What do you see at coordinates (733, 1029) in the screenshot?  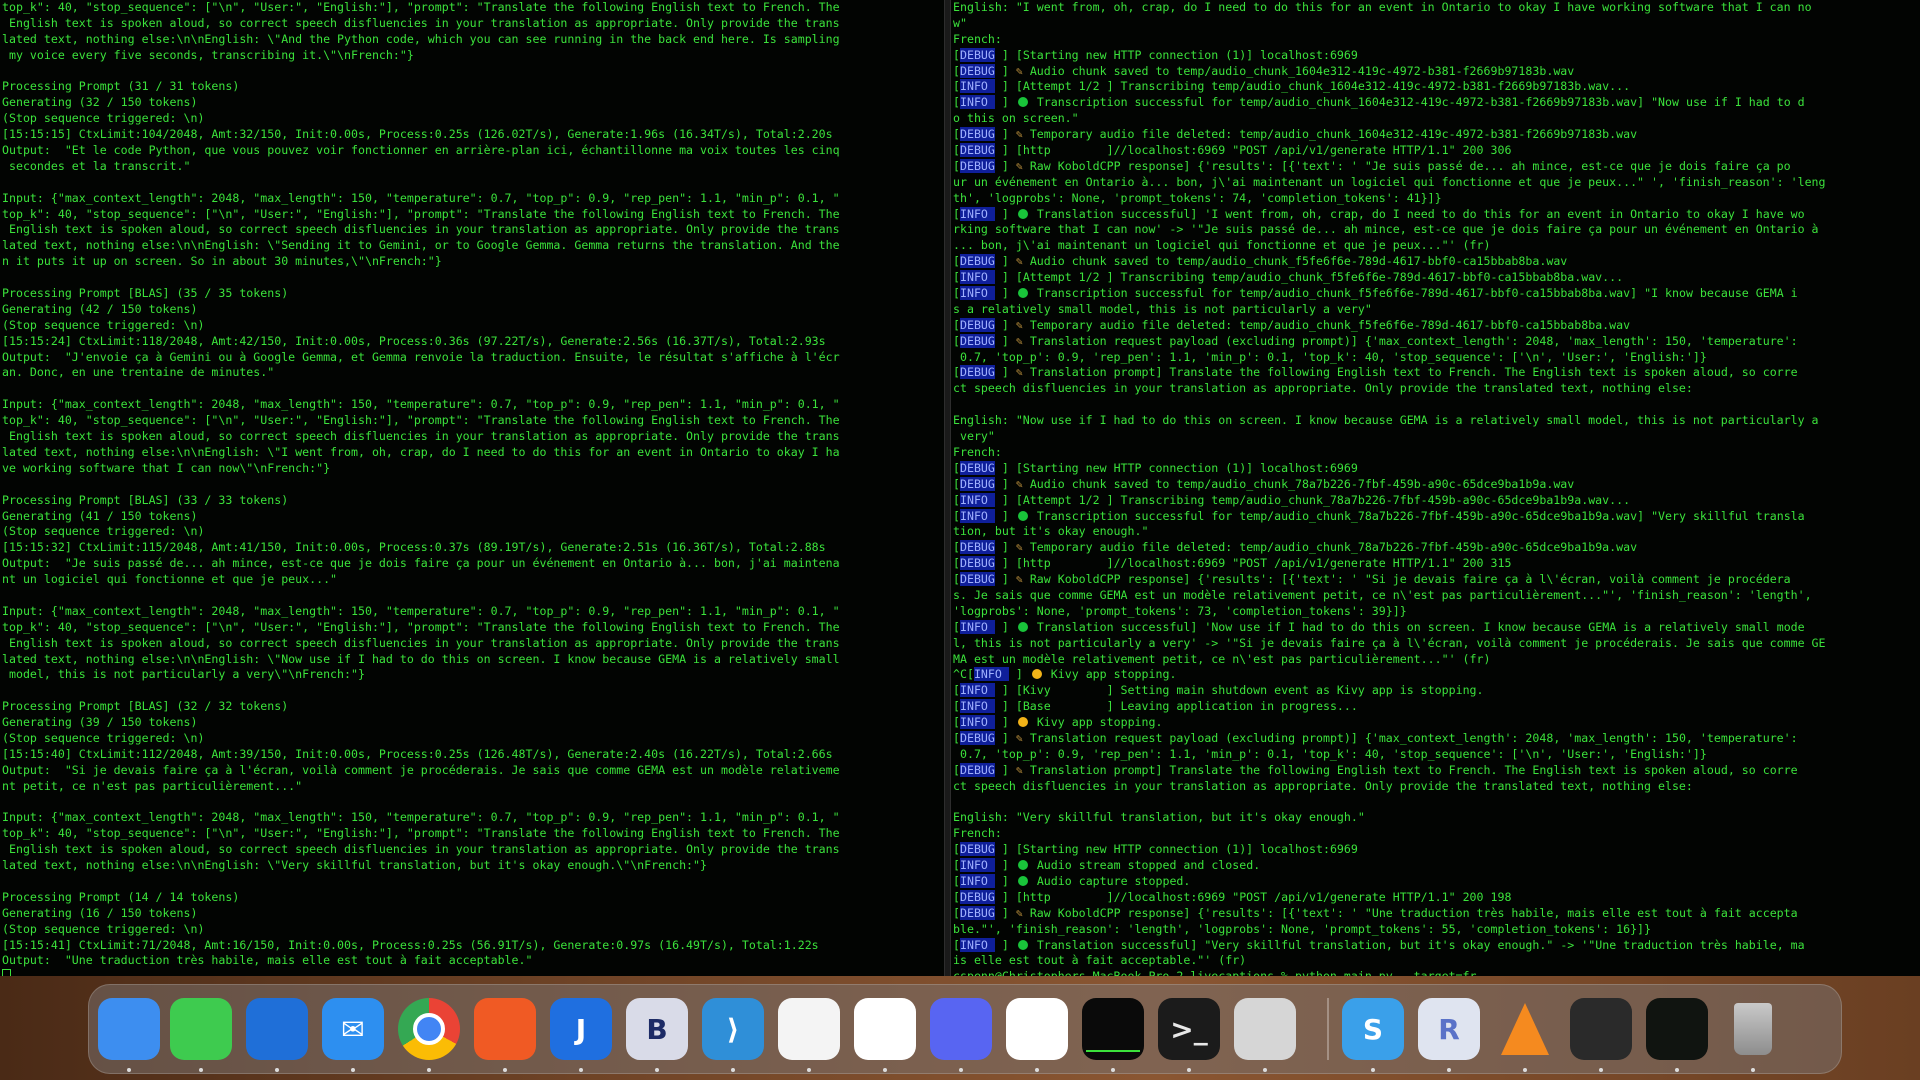 I see `vscode-icon: ⟩` at bounding box center [733, 1029].